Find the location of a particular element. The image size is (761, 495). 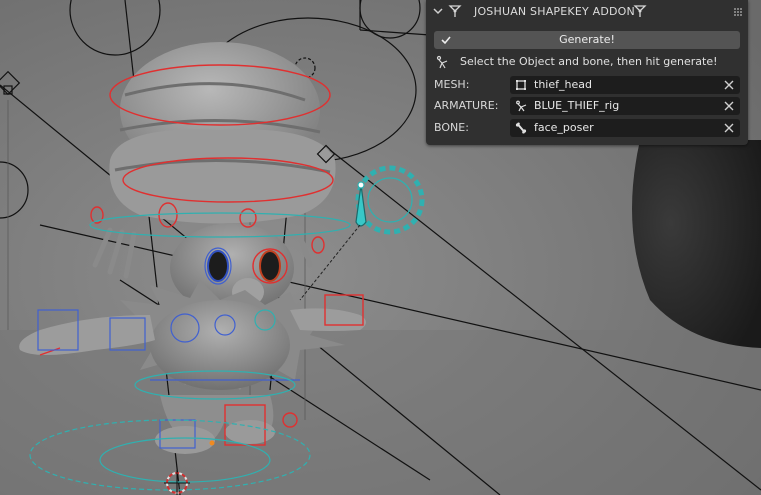

clear-armature-icon is located at coordinates (729, 106).